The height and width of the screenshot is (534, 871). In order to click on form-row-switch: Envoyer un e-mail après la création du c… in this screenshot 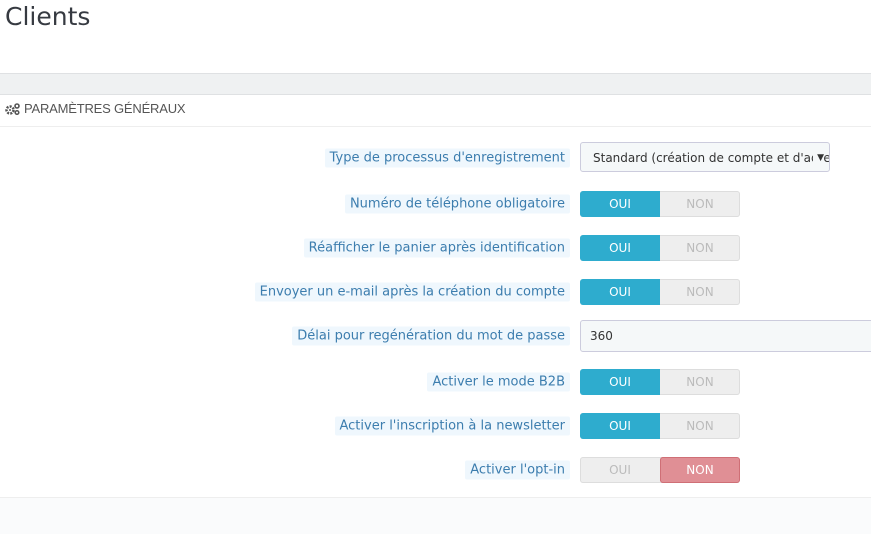, I will do `click(435, 292)`.